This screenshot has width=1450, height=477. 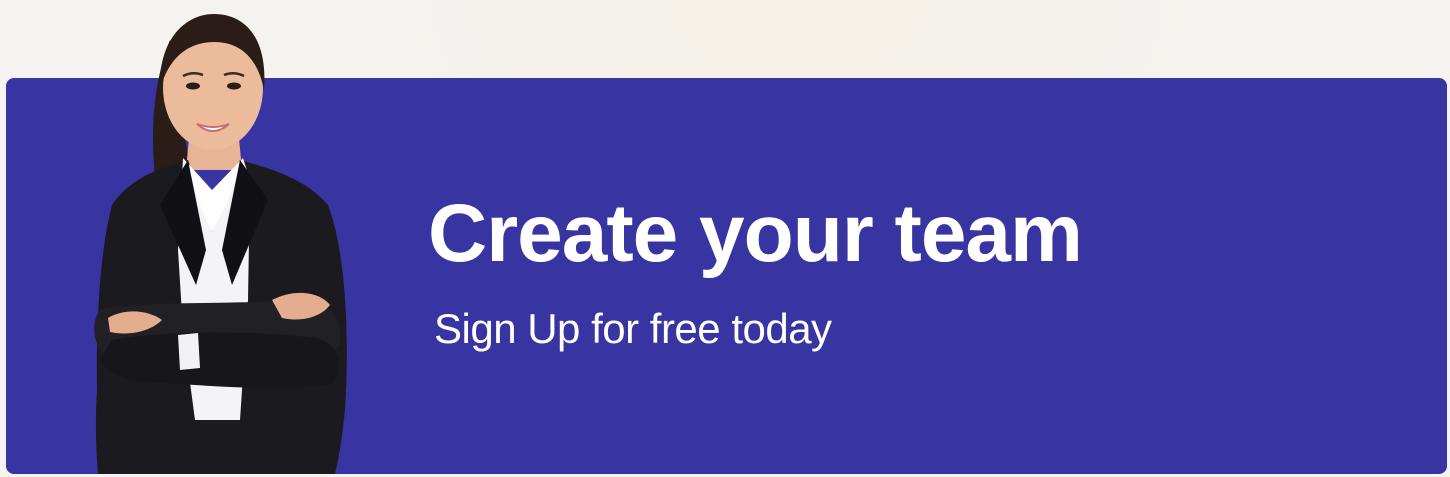 What do you see at coordinates (633, 329) in the screenshot?
I see `banner-subtitle: Sign Up for free today` at bounding box center [633, 329].